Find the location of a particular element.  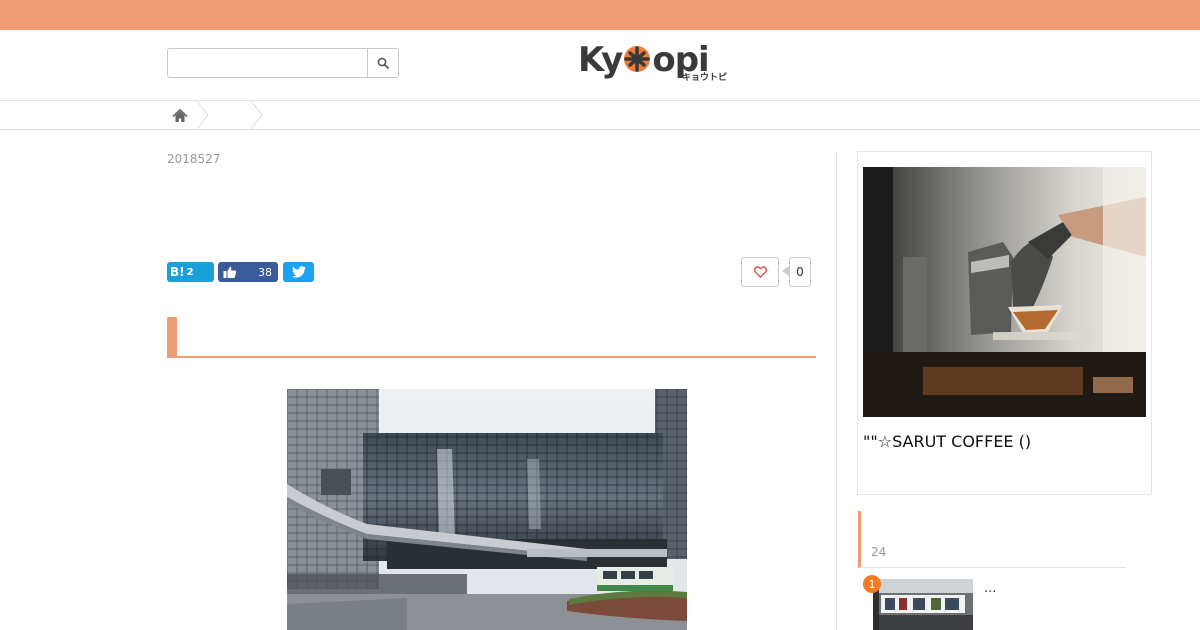

search-icon is located at coordinates (383, 63).